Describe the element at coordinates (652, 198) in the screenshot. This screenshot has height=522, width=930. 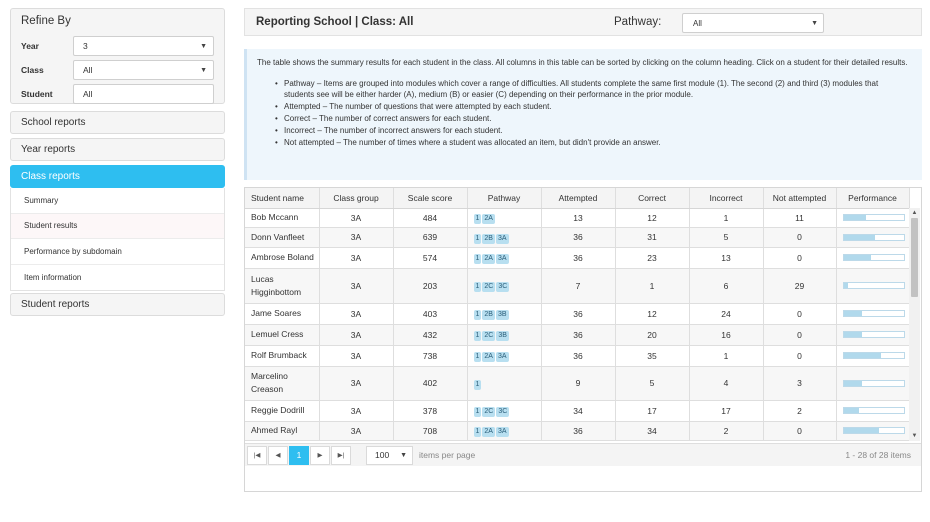
I see `column-header-correct: Correct` at that location.